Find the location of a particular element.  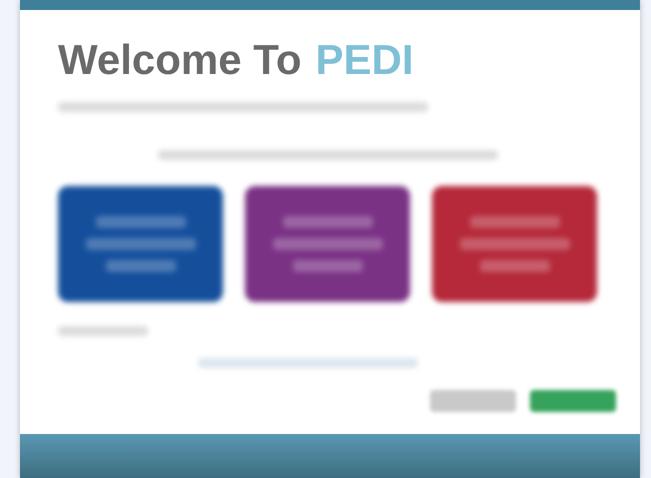

welcome-heading: Welcome To is located at coordinates (180, 60).